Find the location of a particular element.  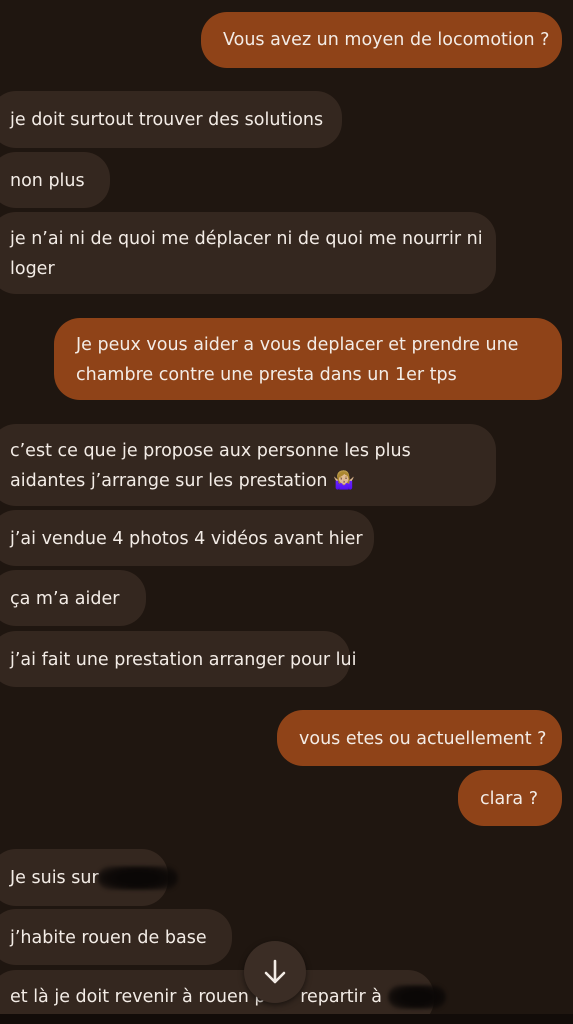

message-text: je doit surtout trouver des solutions is located at coordinates (167, 120).